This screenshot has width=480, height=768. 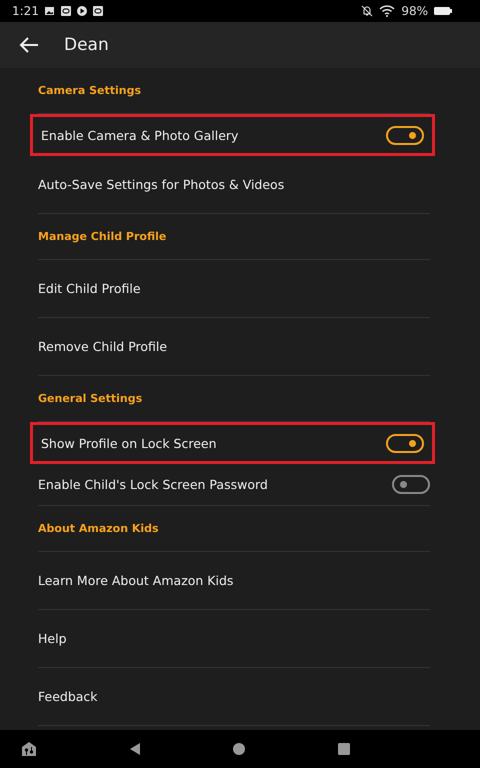 What do you see at coordinates (129, 443) in the screenshot?
I see `setting-label: Show Profile on Lock Screen` at bounding box center [129, 443].